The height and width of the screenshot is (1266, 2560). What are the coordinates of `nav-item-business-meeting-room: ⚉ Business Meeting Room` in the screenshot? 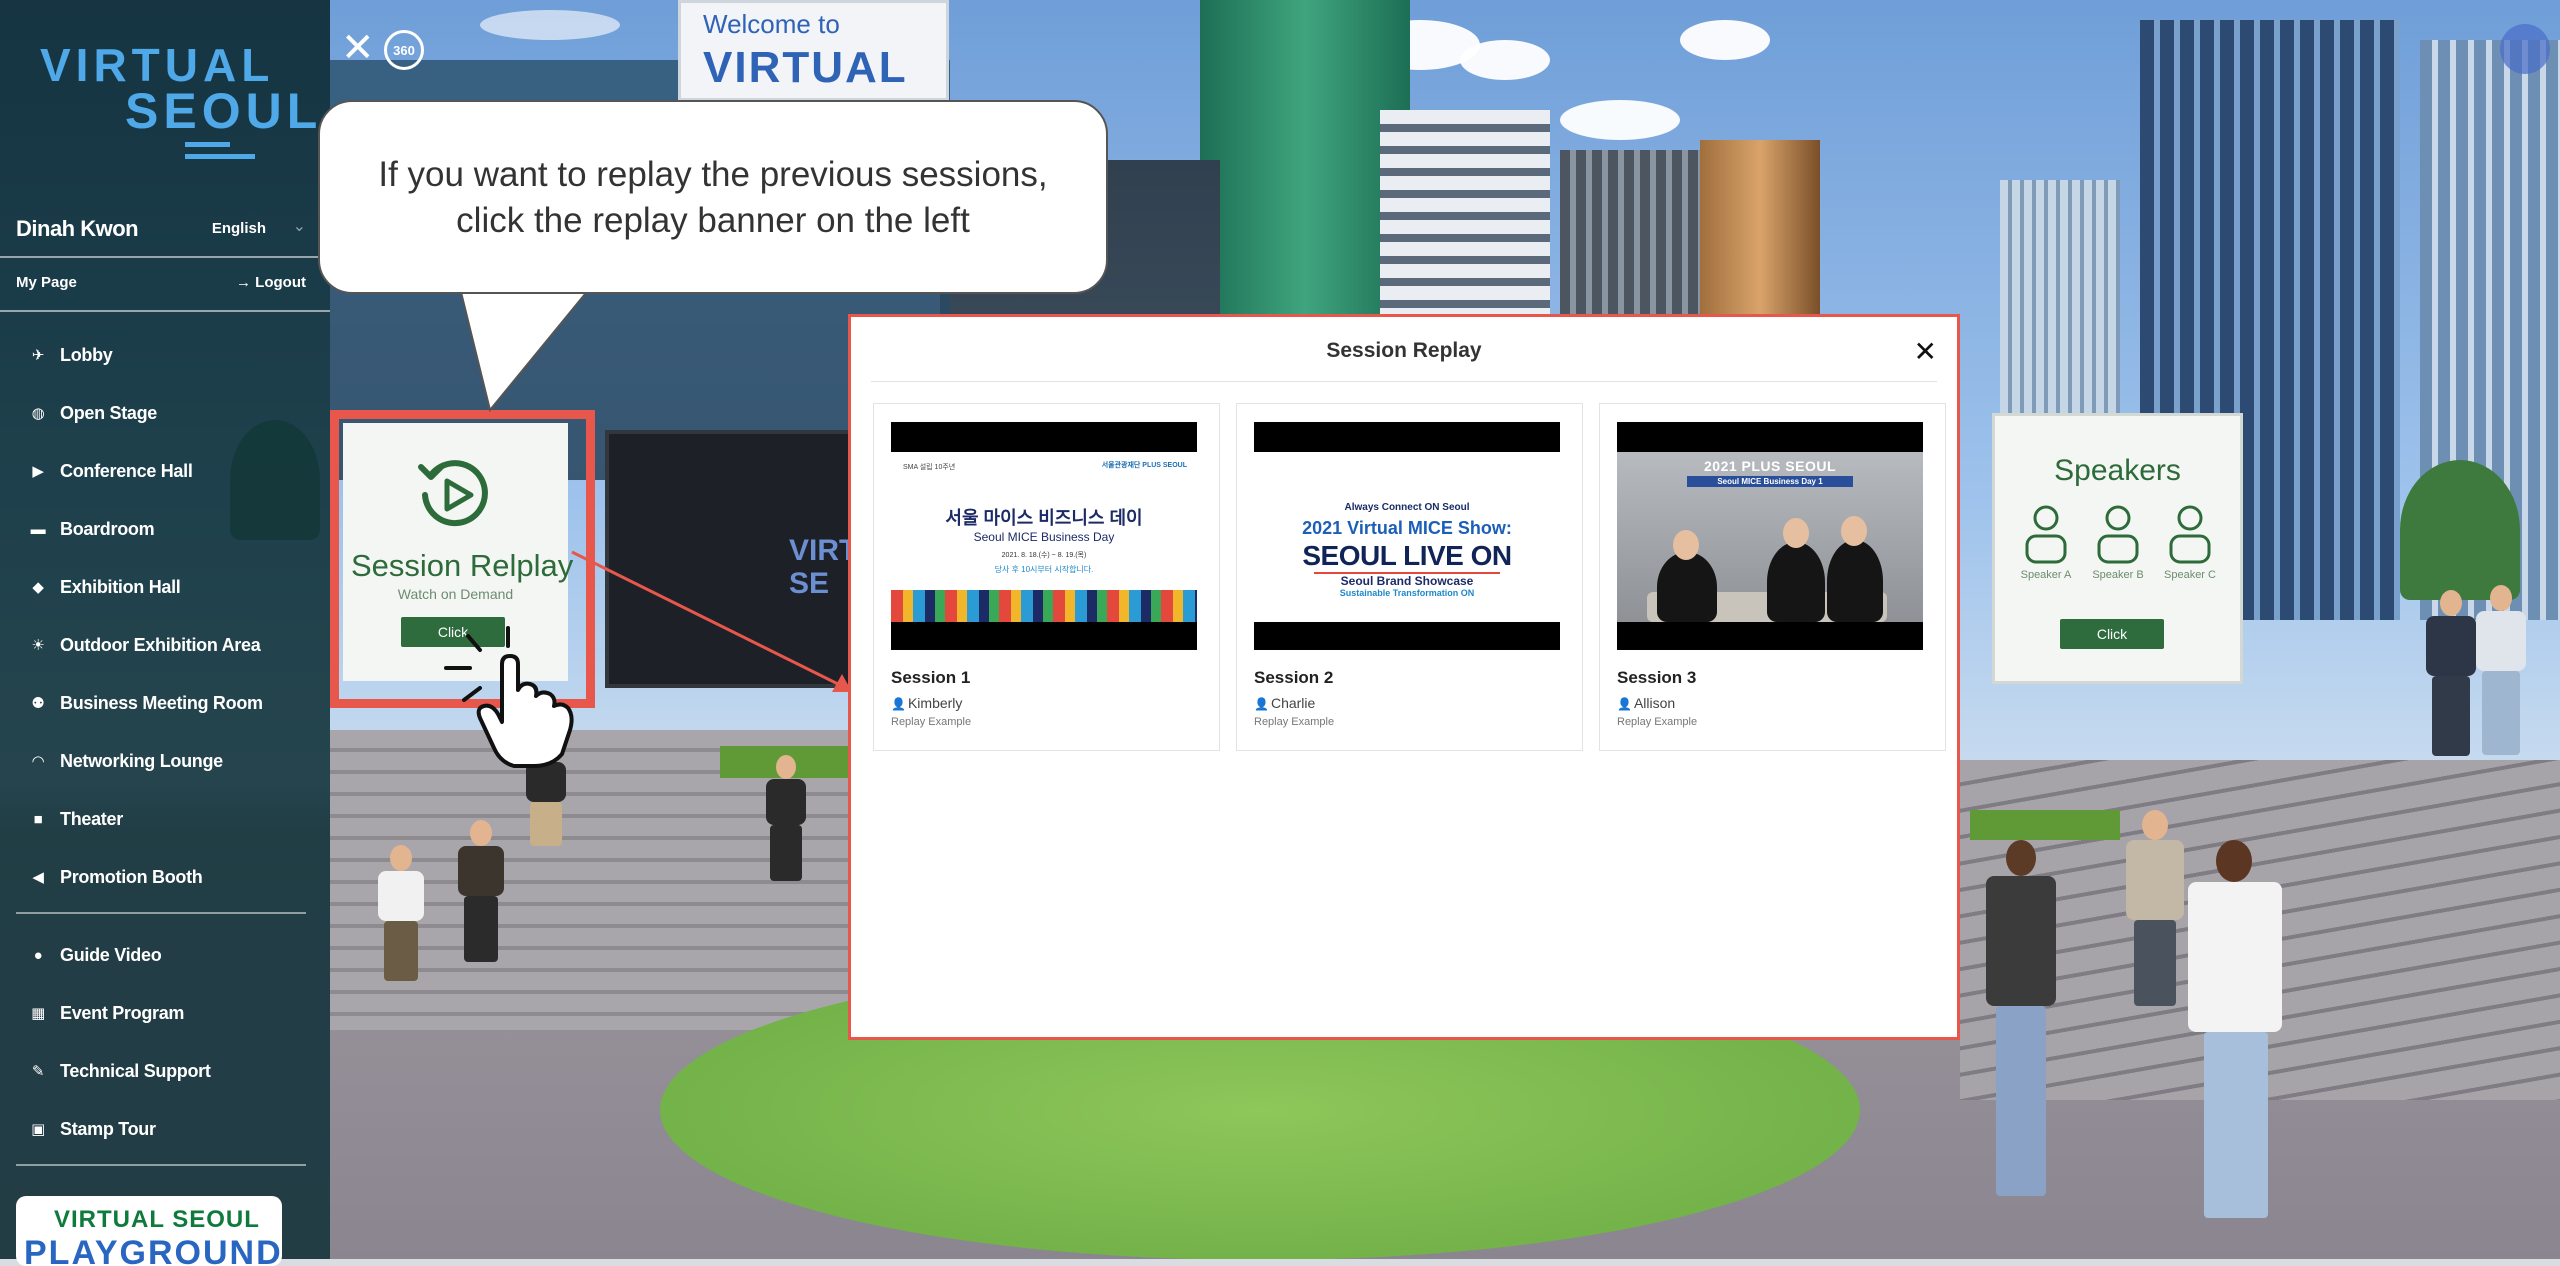 It's located at (145, 703).